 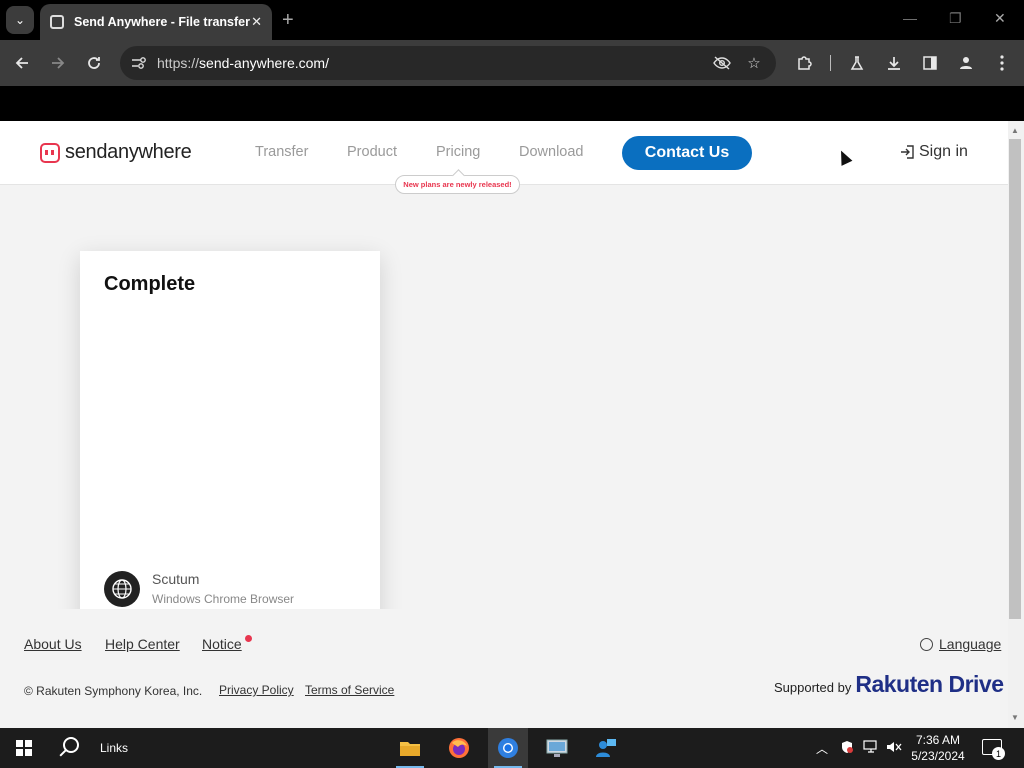 What do you see at coordinates (256, 690) in the screenshot?
I see `privacy-policy-link: Privacy Policy` at bounding box center [256, 690].